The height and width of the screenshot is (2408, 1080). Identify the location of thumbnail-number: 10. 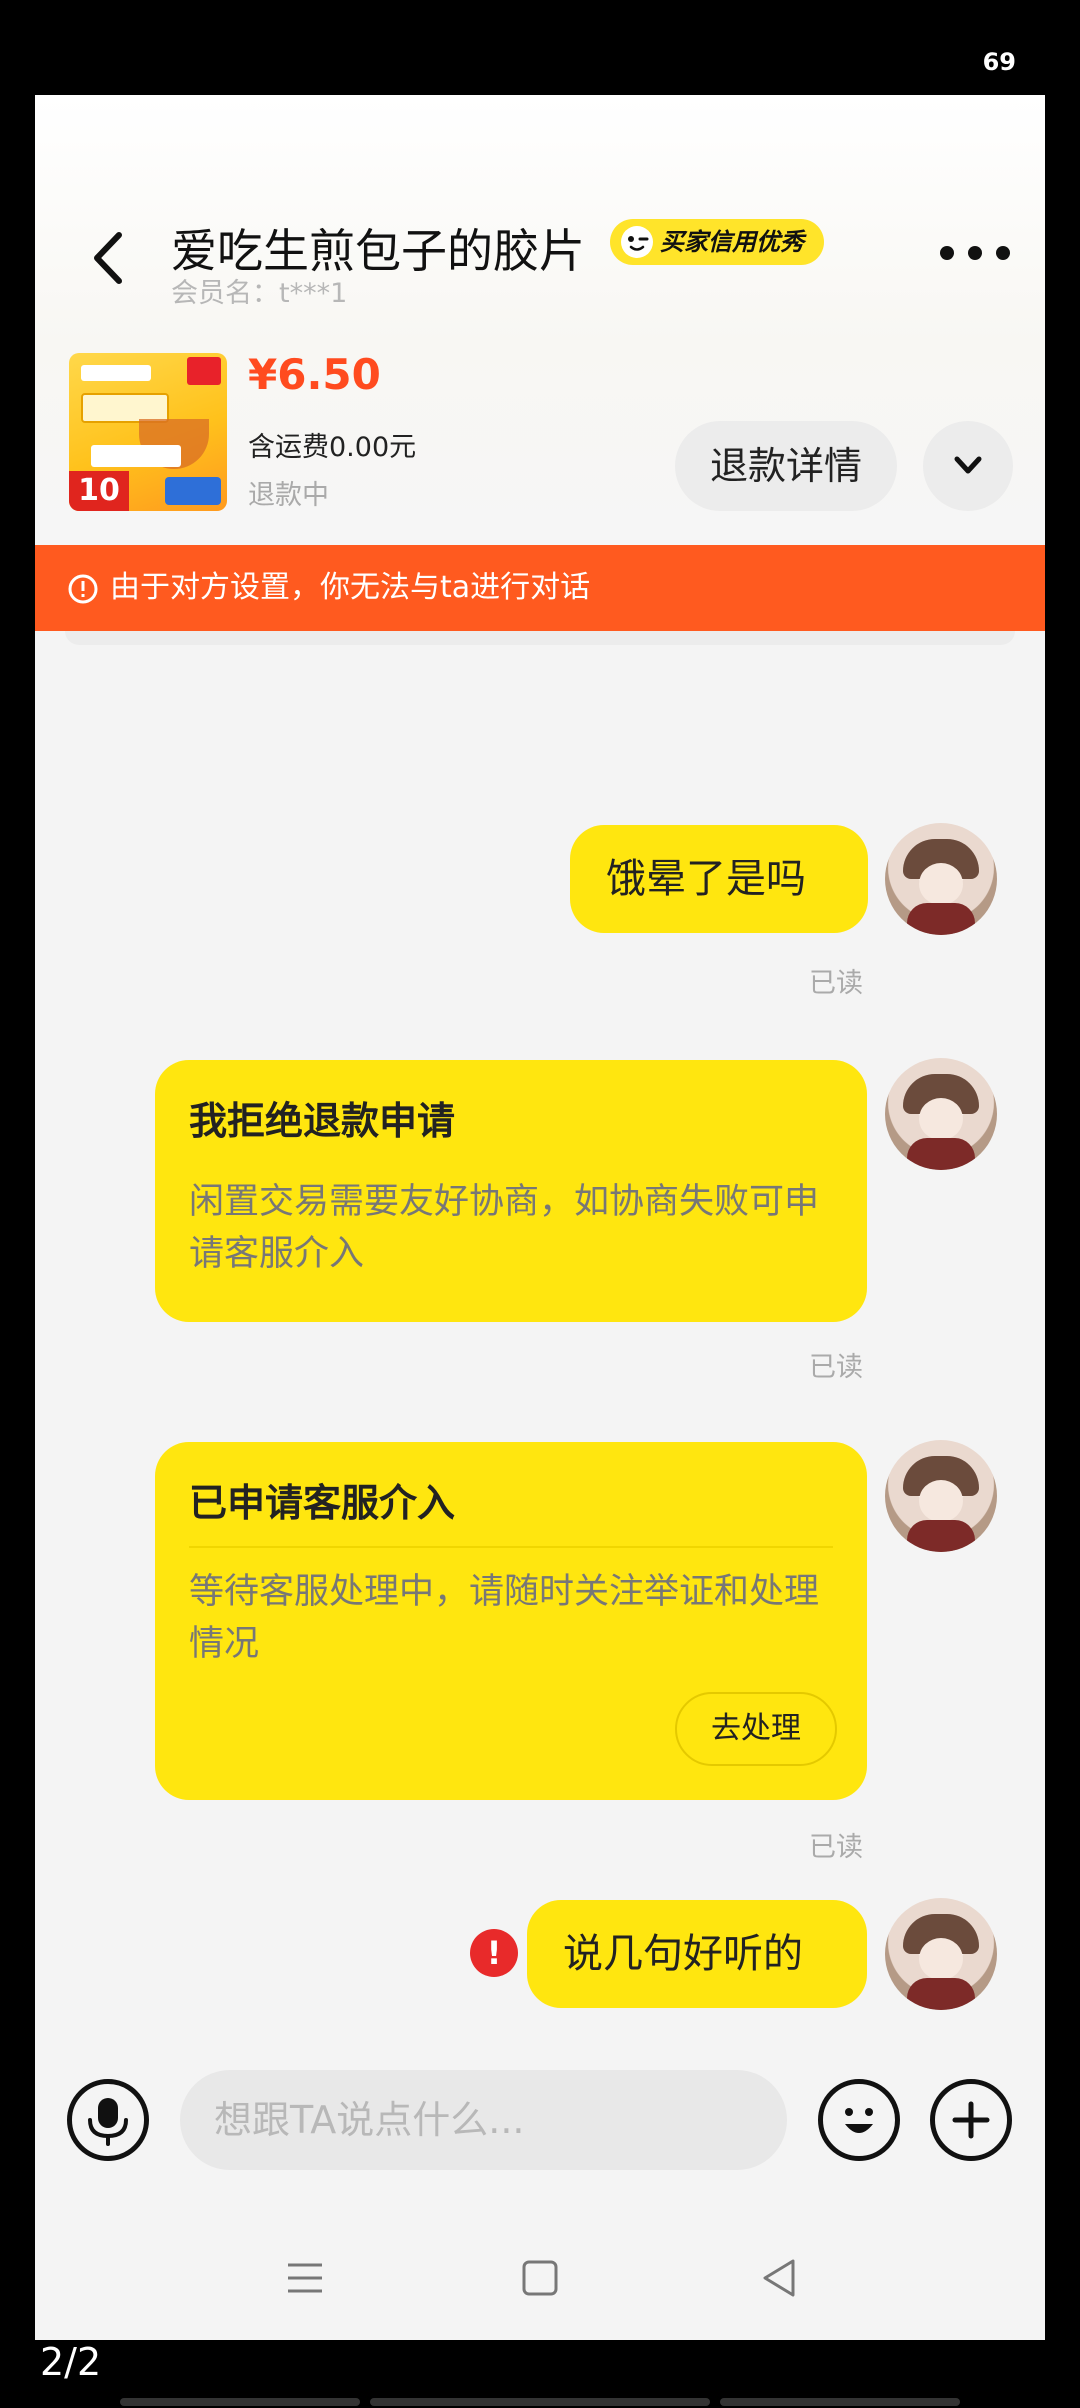
(99, 491).